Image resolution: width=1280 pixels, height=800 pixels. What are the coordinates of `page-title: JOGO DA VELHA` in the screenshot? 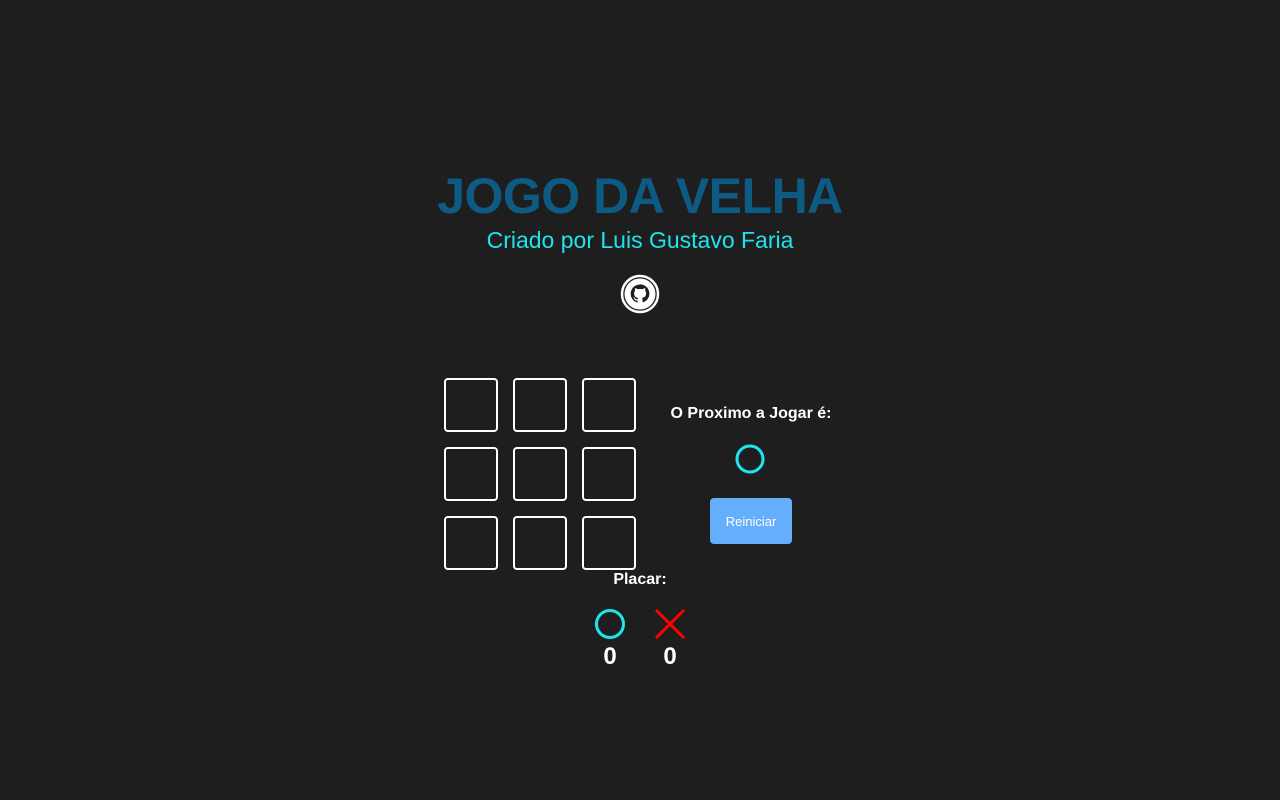 It's located at (640, 196).